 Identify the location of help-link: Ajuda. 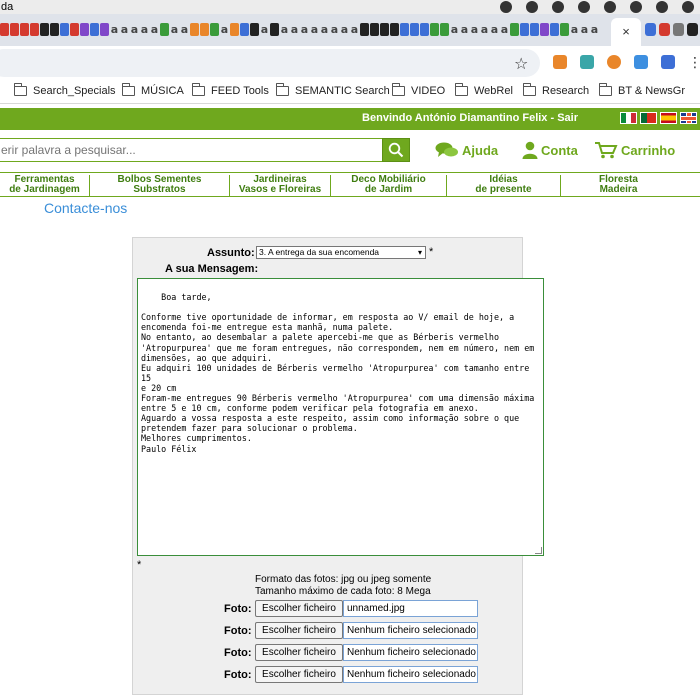
(466, 150).